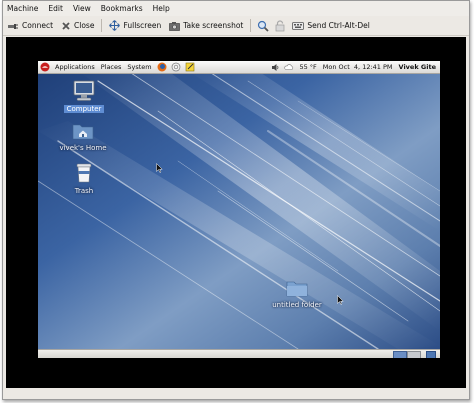 This screenshot has height=403, width=474. I want to click on desktop-icon-home: vivek's Home, so click(83, 136).